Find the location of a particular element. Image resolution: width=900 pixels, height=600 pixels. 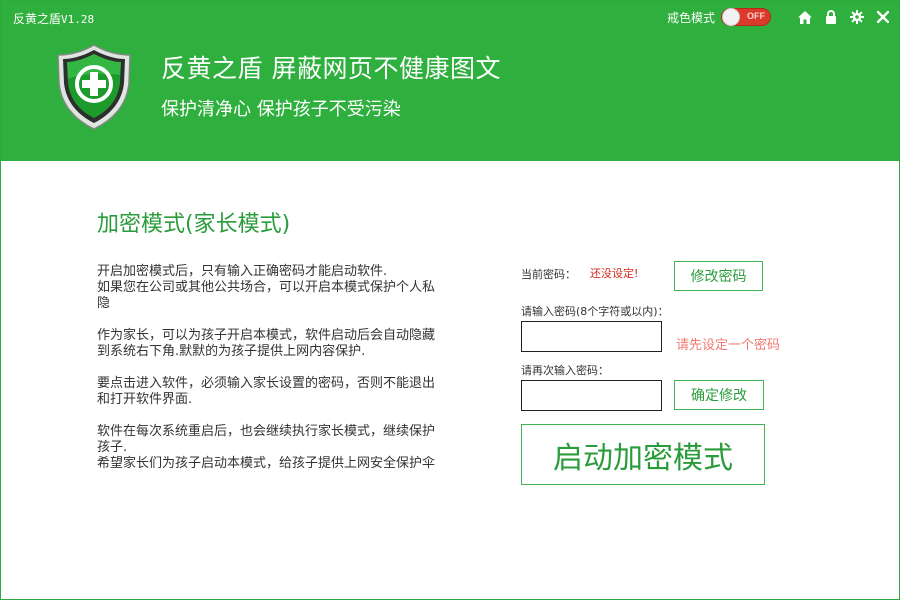

description-paragraph: 要点击进入软件，必须输入家长设置的密码，否则不能退出和打开软件界面. is located at coordinates (266, 391).